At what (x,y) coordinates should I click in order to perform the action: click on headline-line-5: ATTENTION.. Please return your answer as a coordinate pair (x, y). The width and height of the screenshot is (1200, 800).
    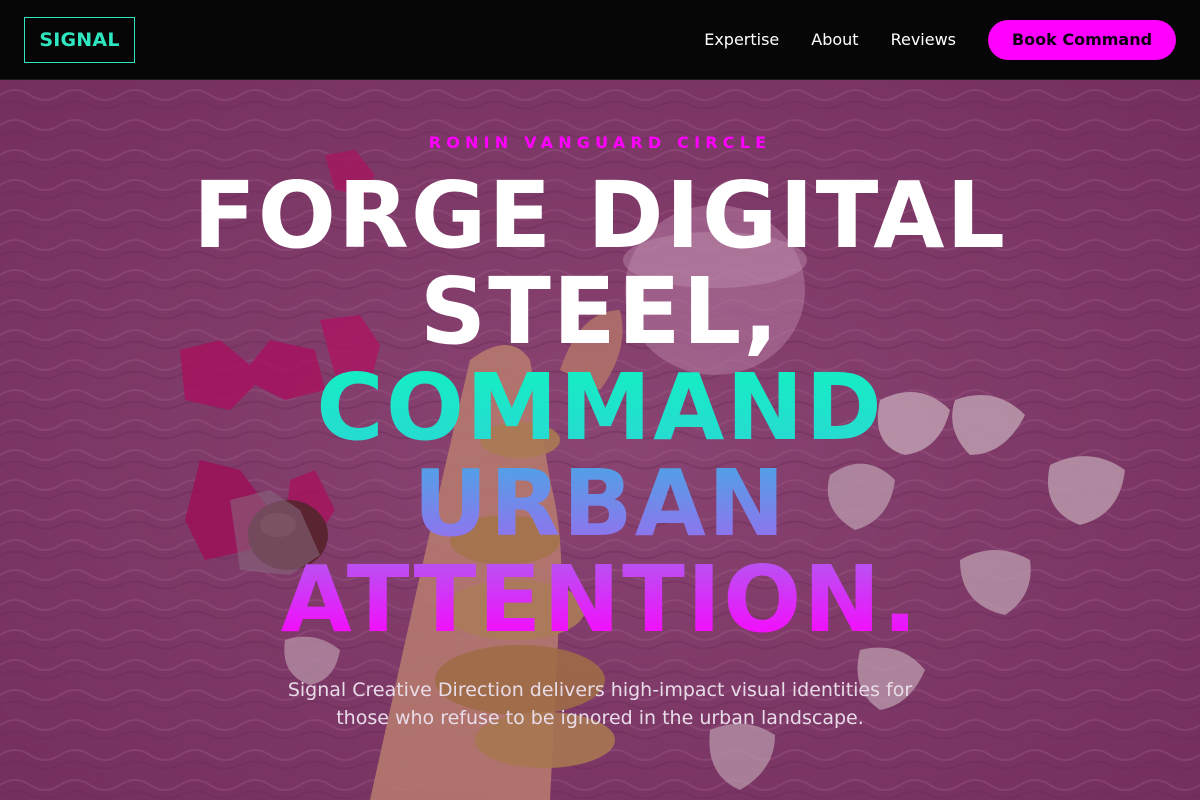
    Looking at the image, I should click on (600, 600).